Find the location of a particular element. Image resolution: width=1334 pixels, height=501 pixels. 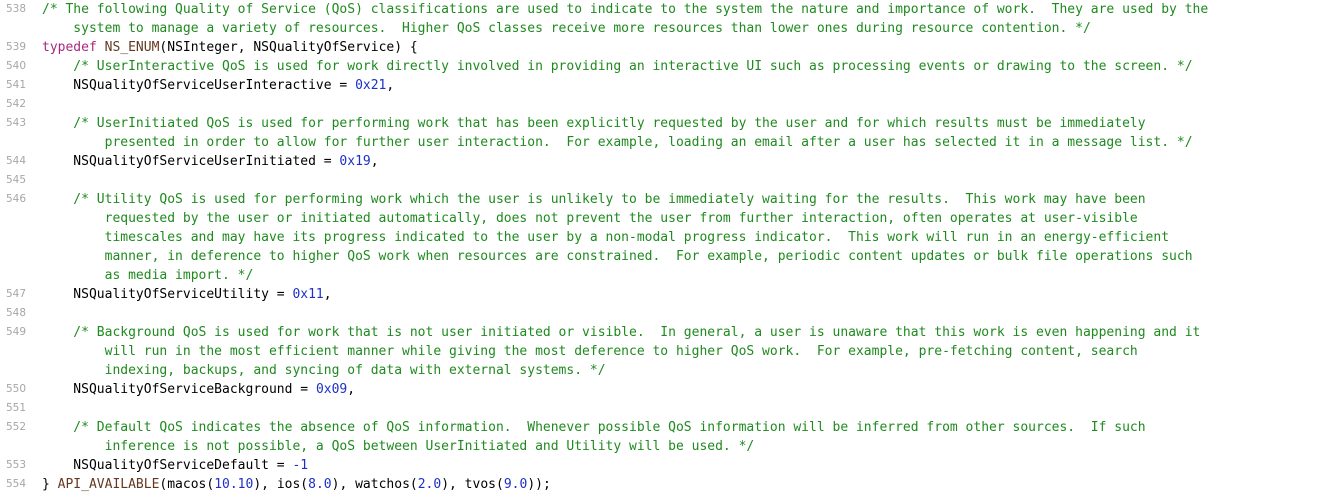

line-number: 543 is located at coordinates (15, 123).